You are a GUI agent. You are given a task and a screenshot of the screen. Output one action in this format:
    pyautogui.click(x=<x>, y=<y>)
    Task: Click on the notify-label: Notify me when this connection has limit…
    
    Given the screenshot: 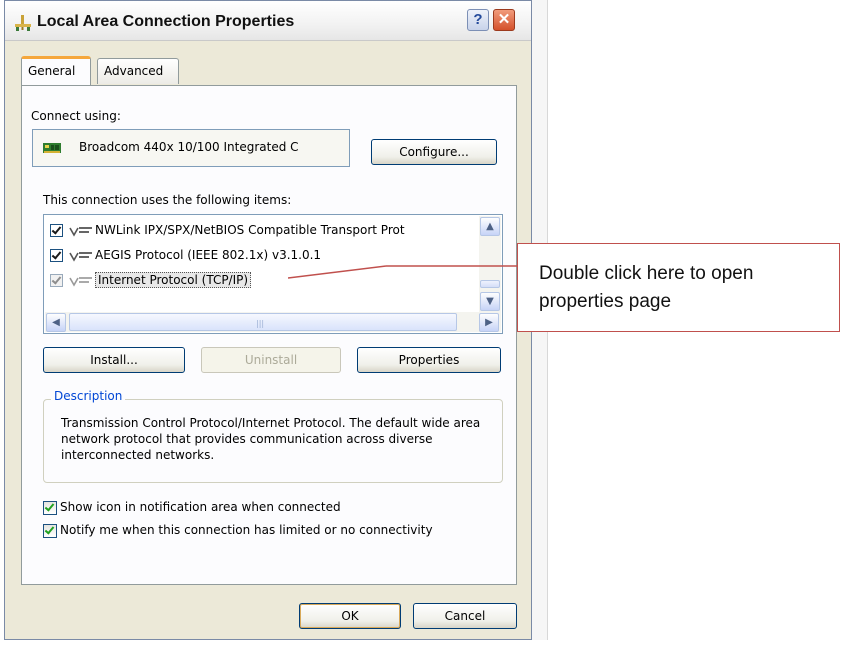 What is the action you would take?
    pyautogui.click(x=246, y=530)
    